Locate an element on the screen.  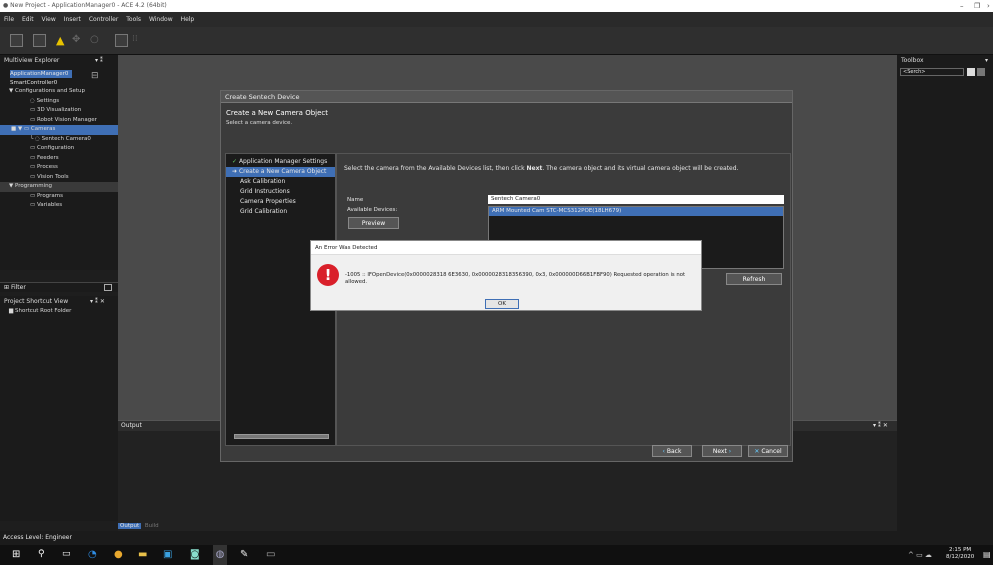
menu-controller: Controller is located at coordinates (104, 19).